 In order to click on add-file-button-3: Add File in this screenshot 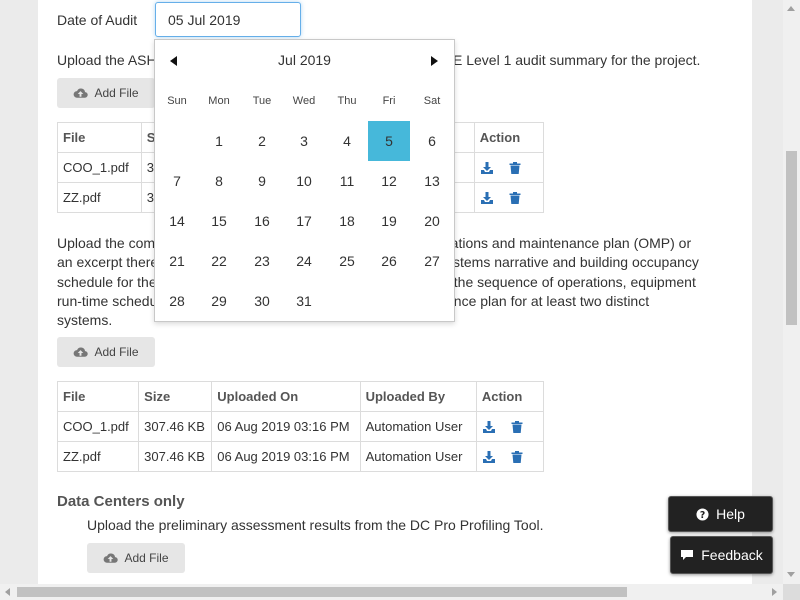, I will do `click(136, 558)`.